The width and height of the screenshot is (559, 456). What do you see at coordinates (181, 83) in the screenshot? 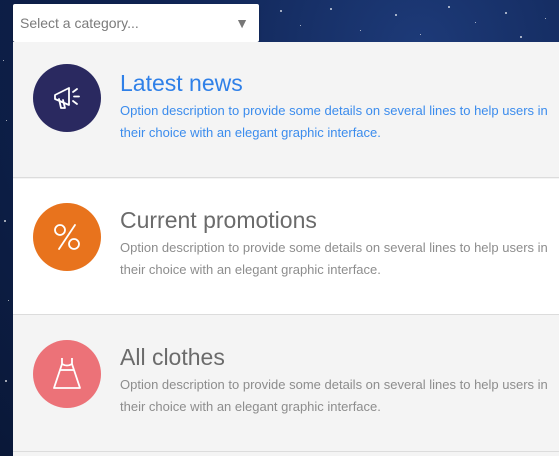
I see `option-title: Latest news` at bounding box center [181, 83].